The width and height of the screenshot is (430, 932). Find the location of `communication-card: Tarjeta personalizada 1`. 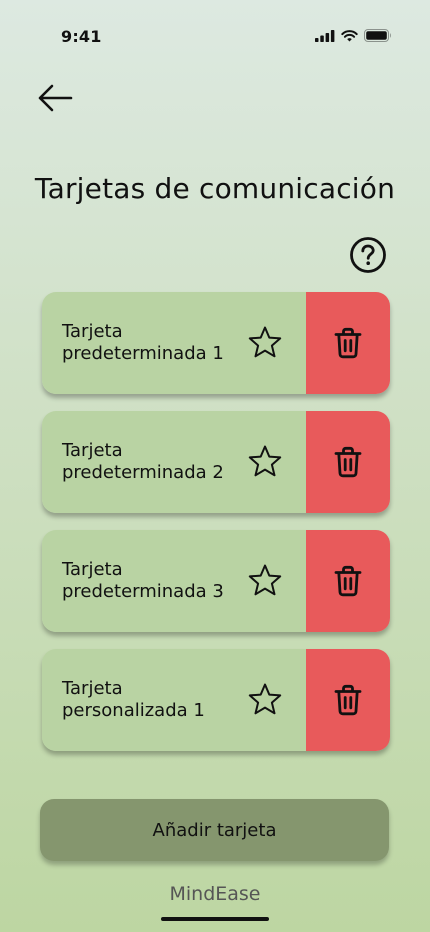

communication-card: Tarjeta personalizada 1 is located at coordinates (216, 700).